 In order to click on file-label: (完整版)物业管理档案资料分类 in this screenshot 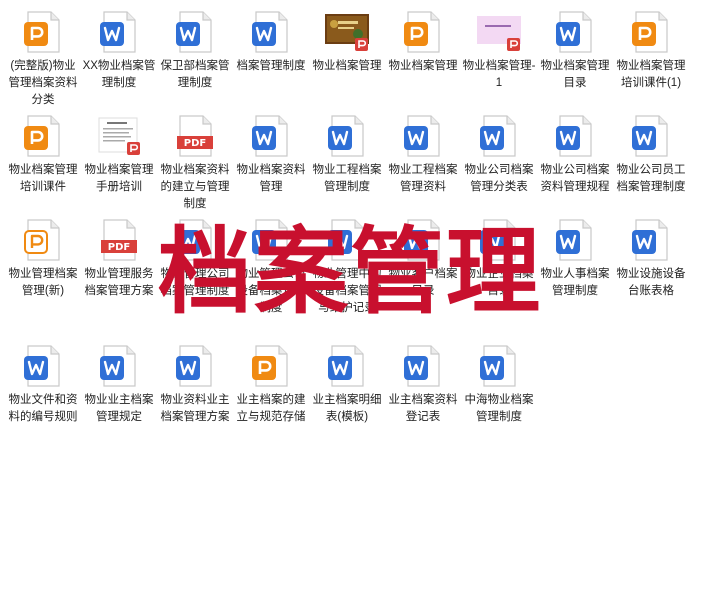, I will do `click(43, 83)`.